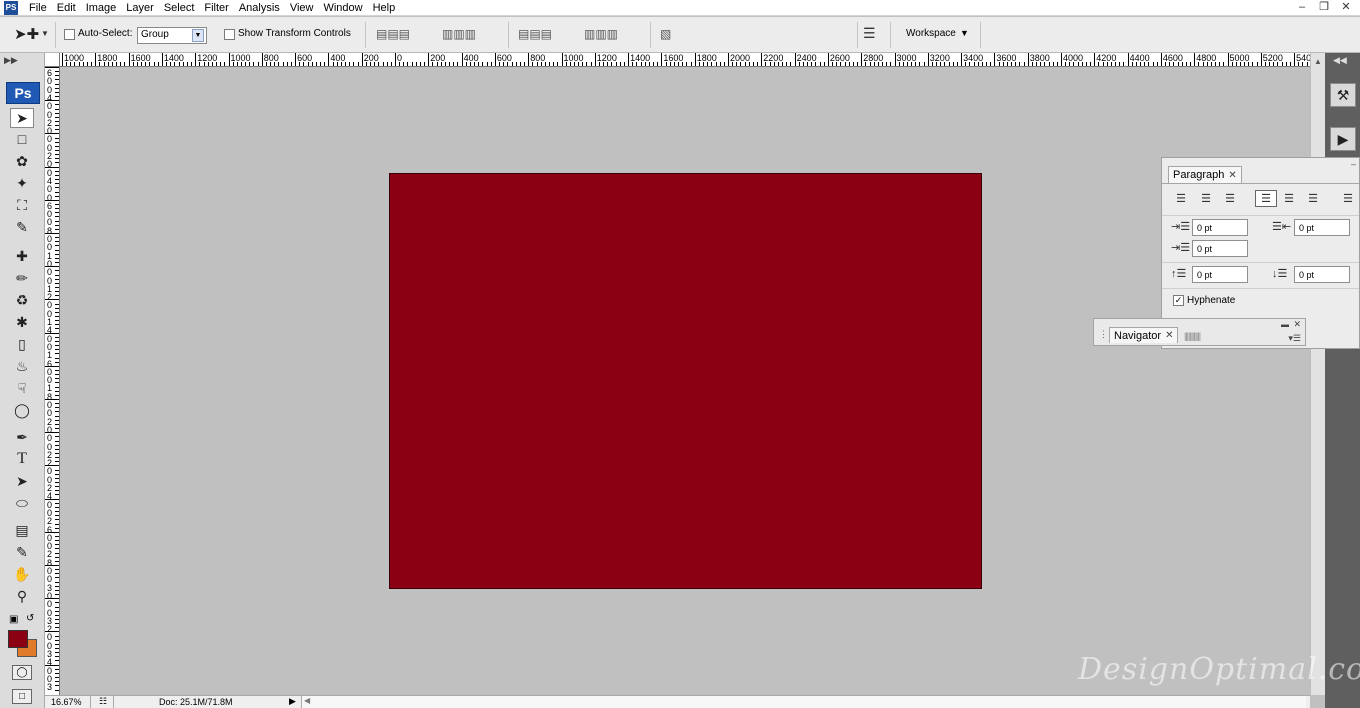 The height and width of the screenshot is (708, 1360). I want to click on status-icon: ☷, so click(103, 701).